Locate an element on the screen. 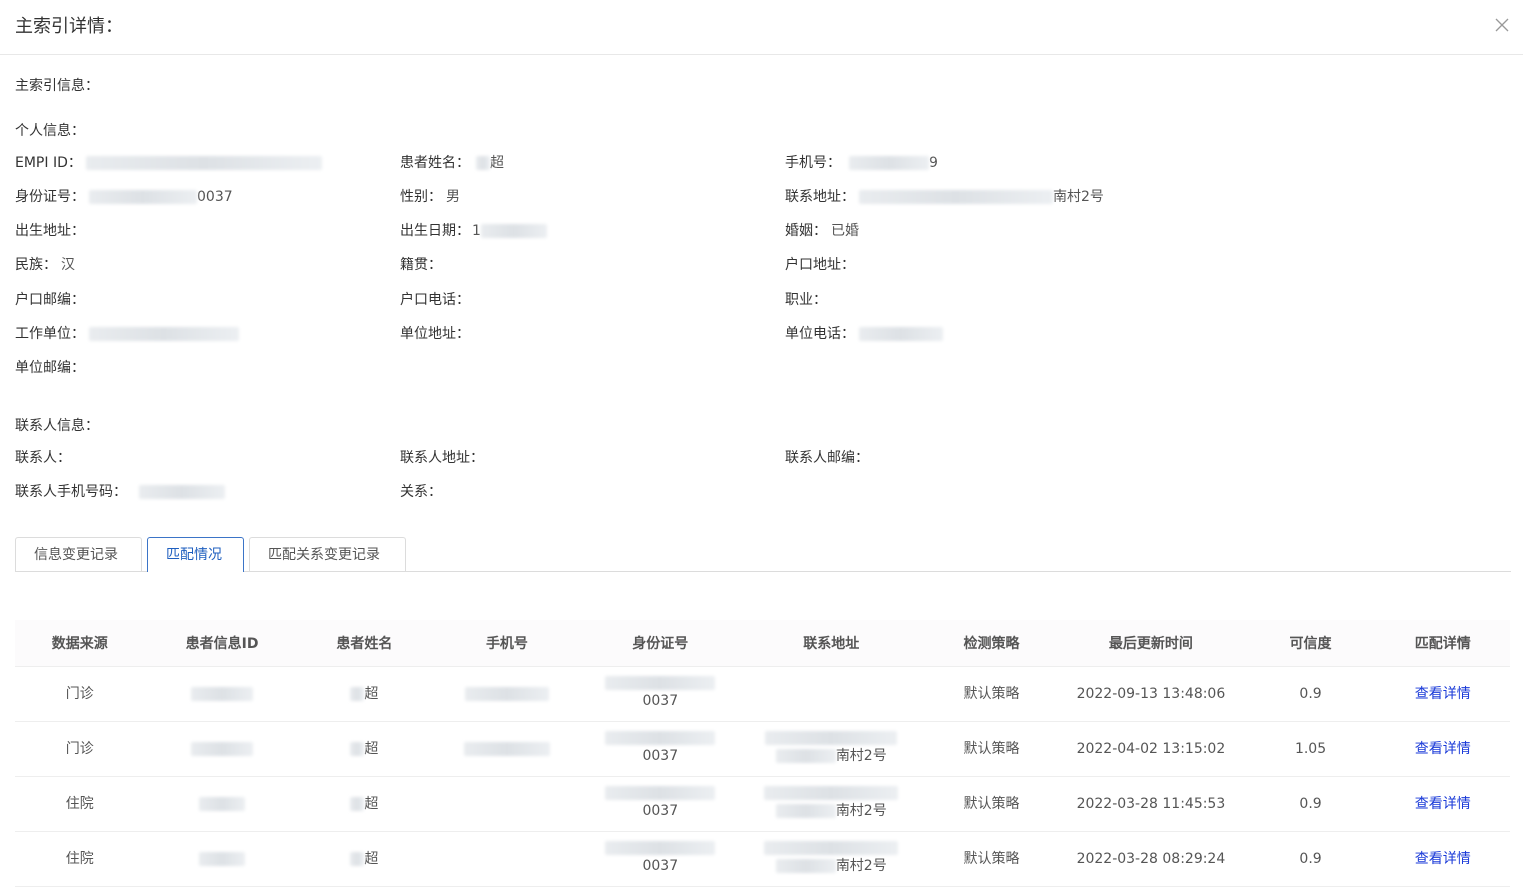  contact-person-label: 联系人： is located at coordinates (43, 458).